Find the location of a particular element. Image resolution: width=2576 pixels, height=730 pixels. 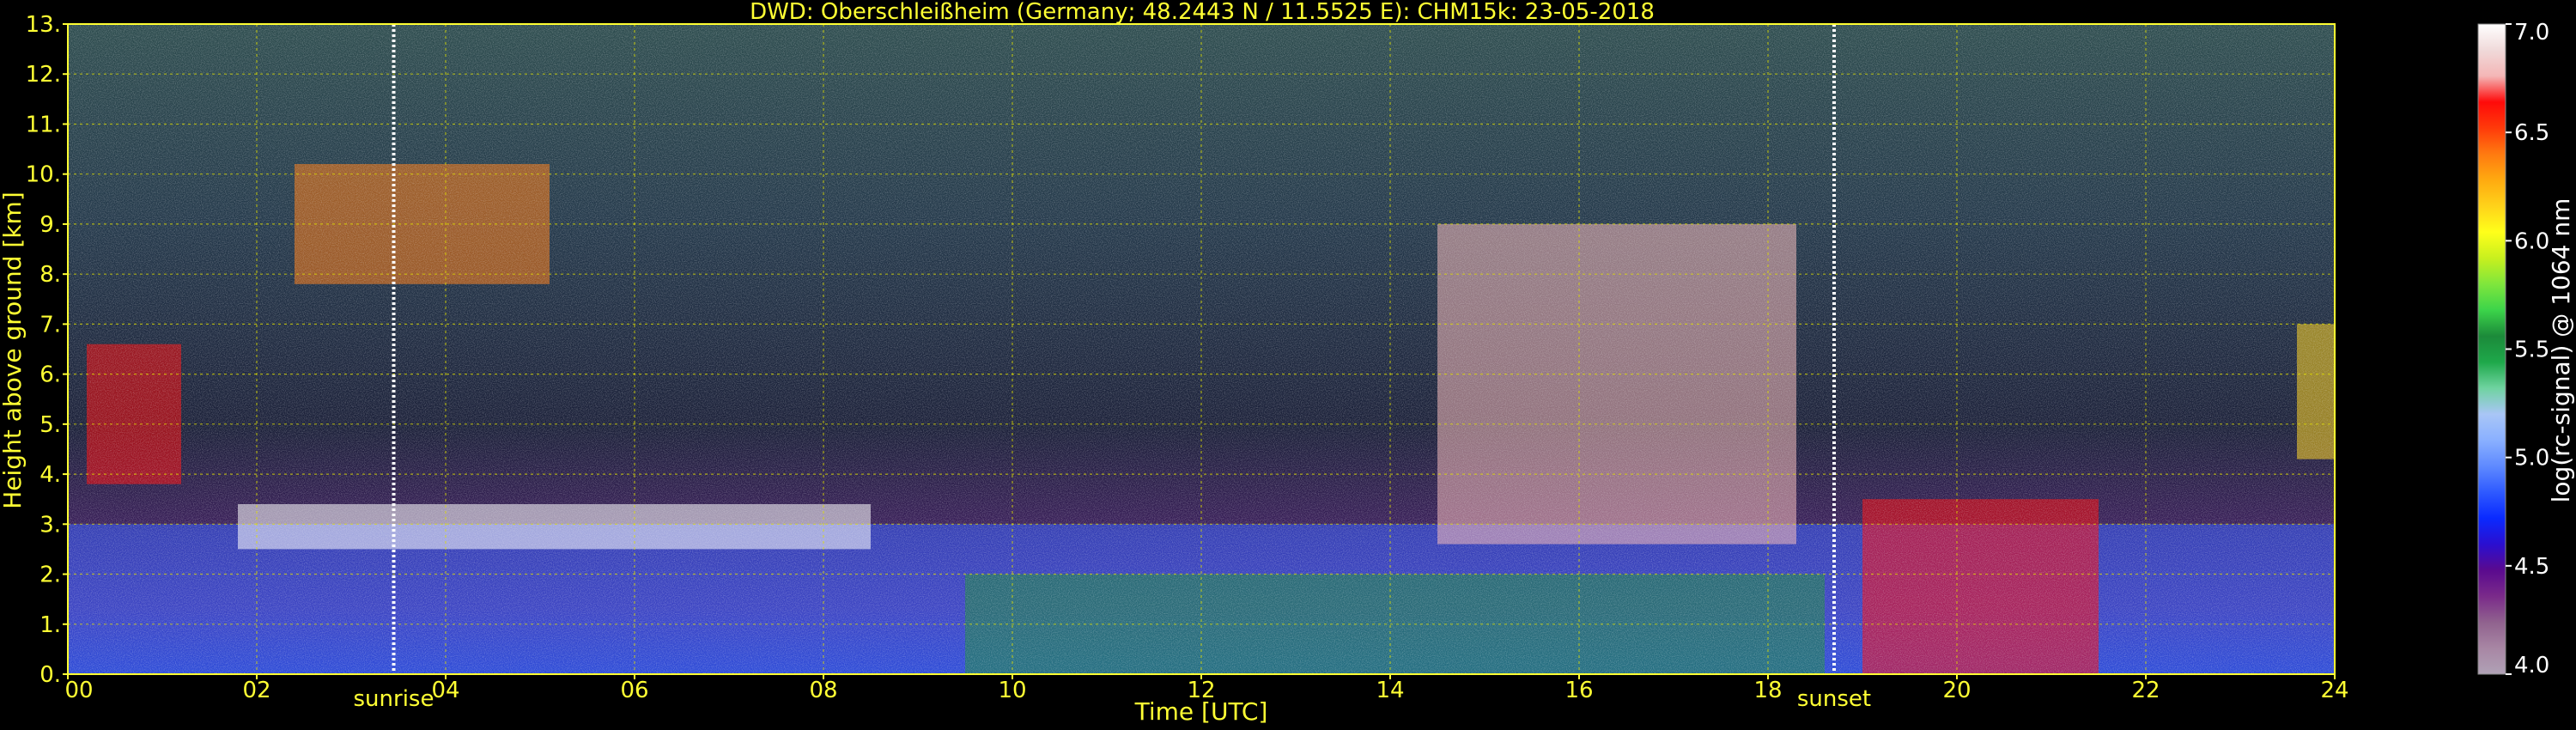

y-axis: 0. 1. 2. 3. 4. 5. 6. 7. 8. 9. 10. 11. 12. 13. is located at coordinates (47, 350).